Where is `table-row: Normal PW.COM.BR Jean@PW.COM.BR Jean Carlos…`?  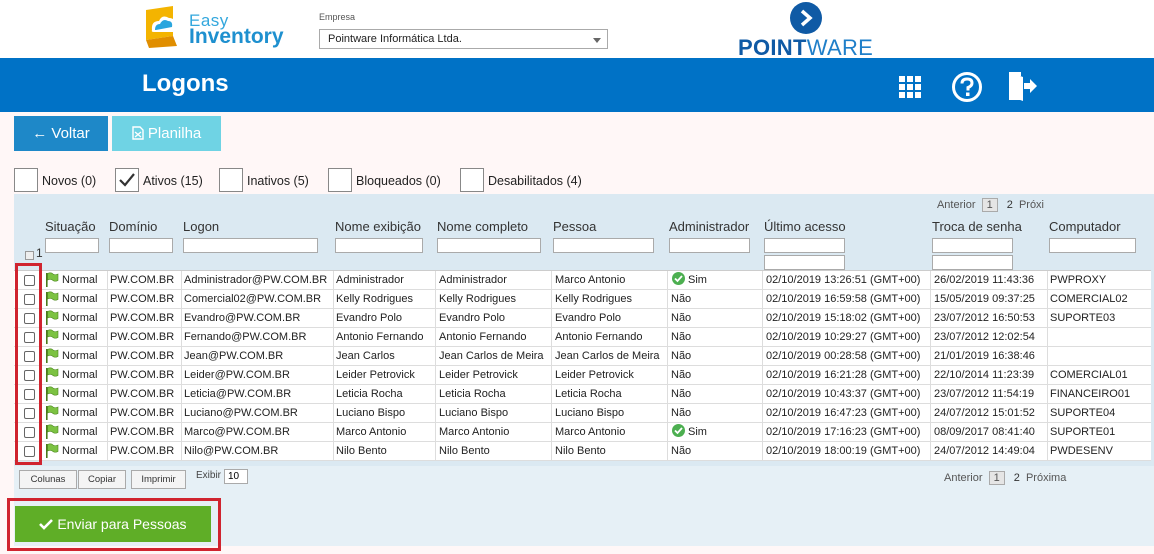 table-row: Normal PW.COM.BR Jean@PW.COM.BR Jean Carlos… is located at coordinates (582, 356).